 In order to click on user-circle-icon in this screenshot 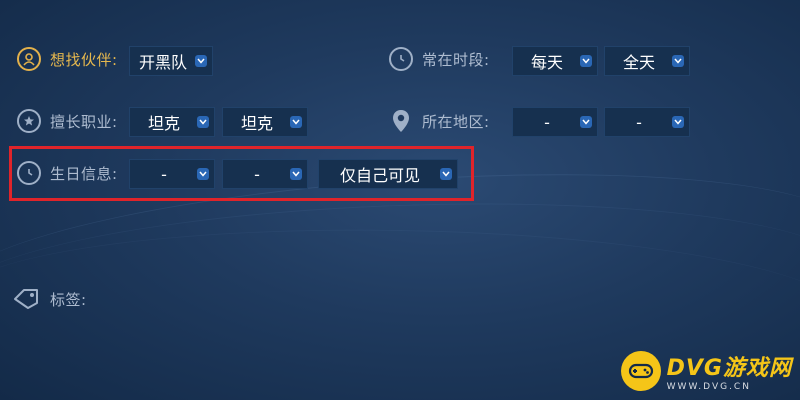, I will do `click(29, 59)`.